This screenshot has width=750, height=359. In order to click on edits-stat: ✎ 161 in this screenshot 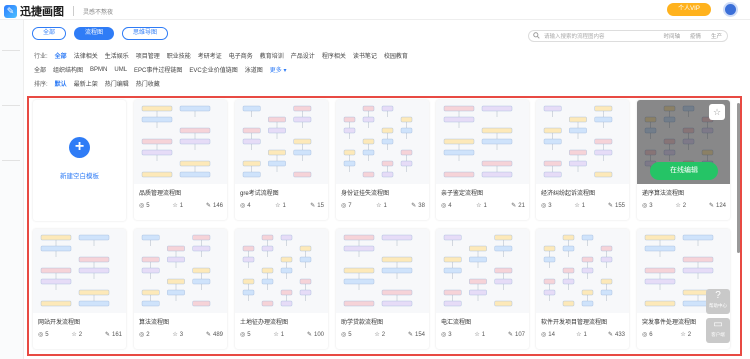, I will do `click(113, 335)`.